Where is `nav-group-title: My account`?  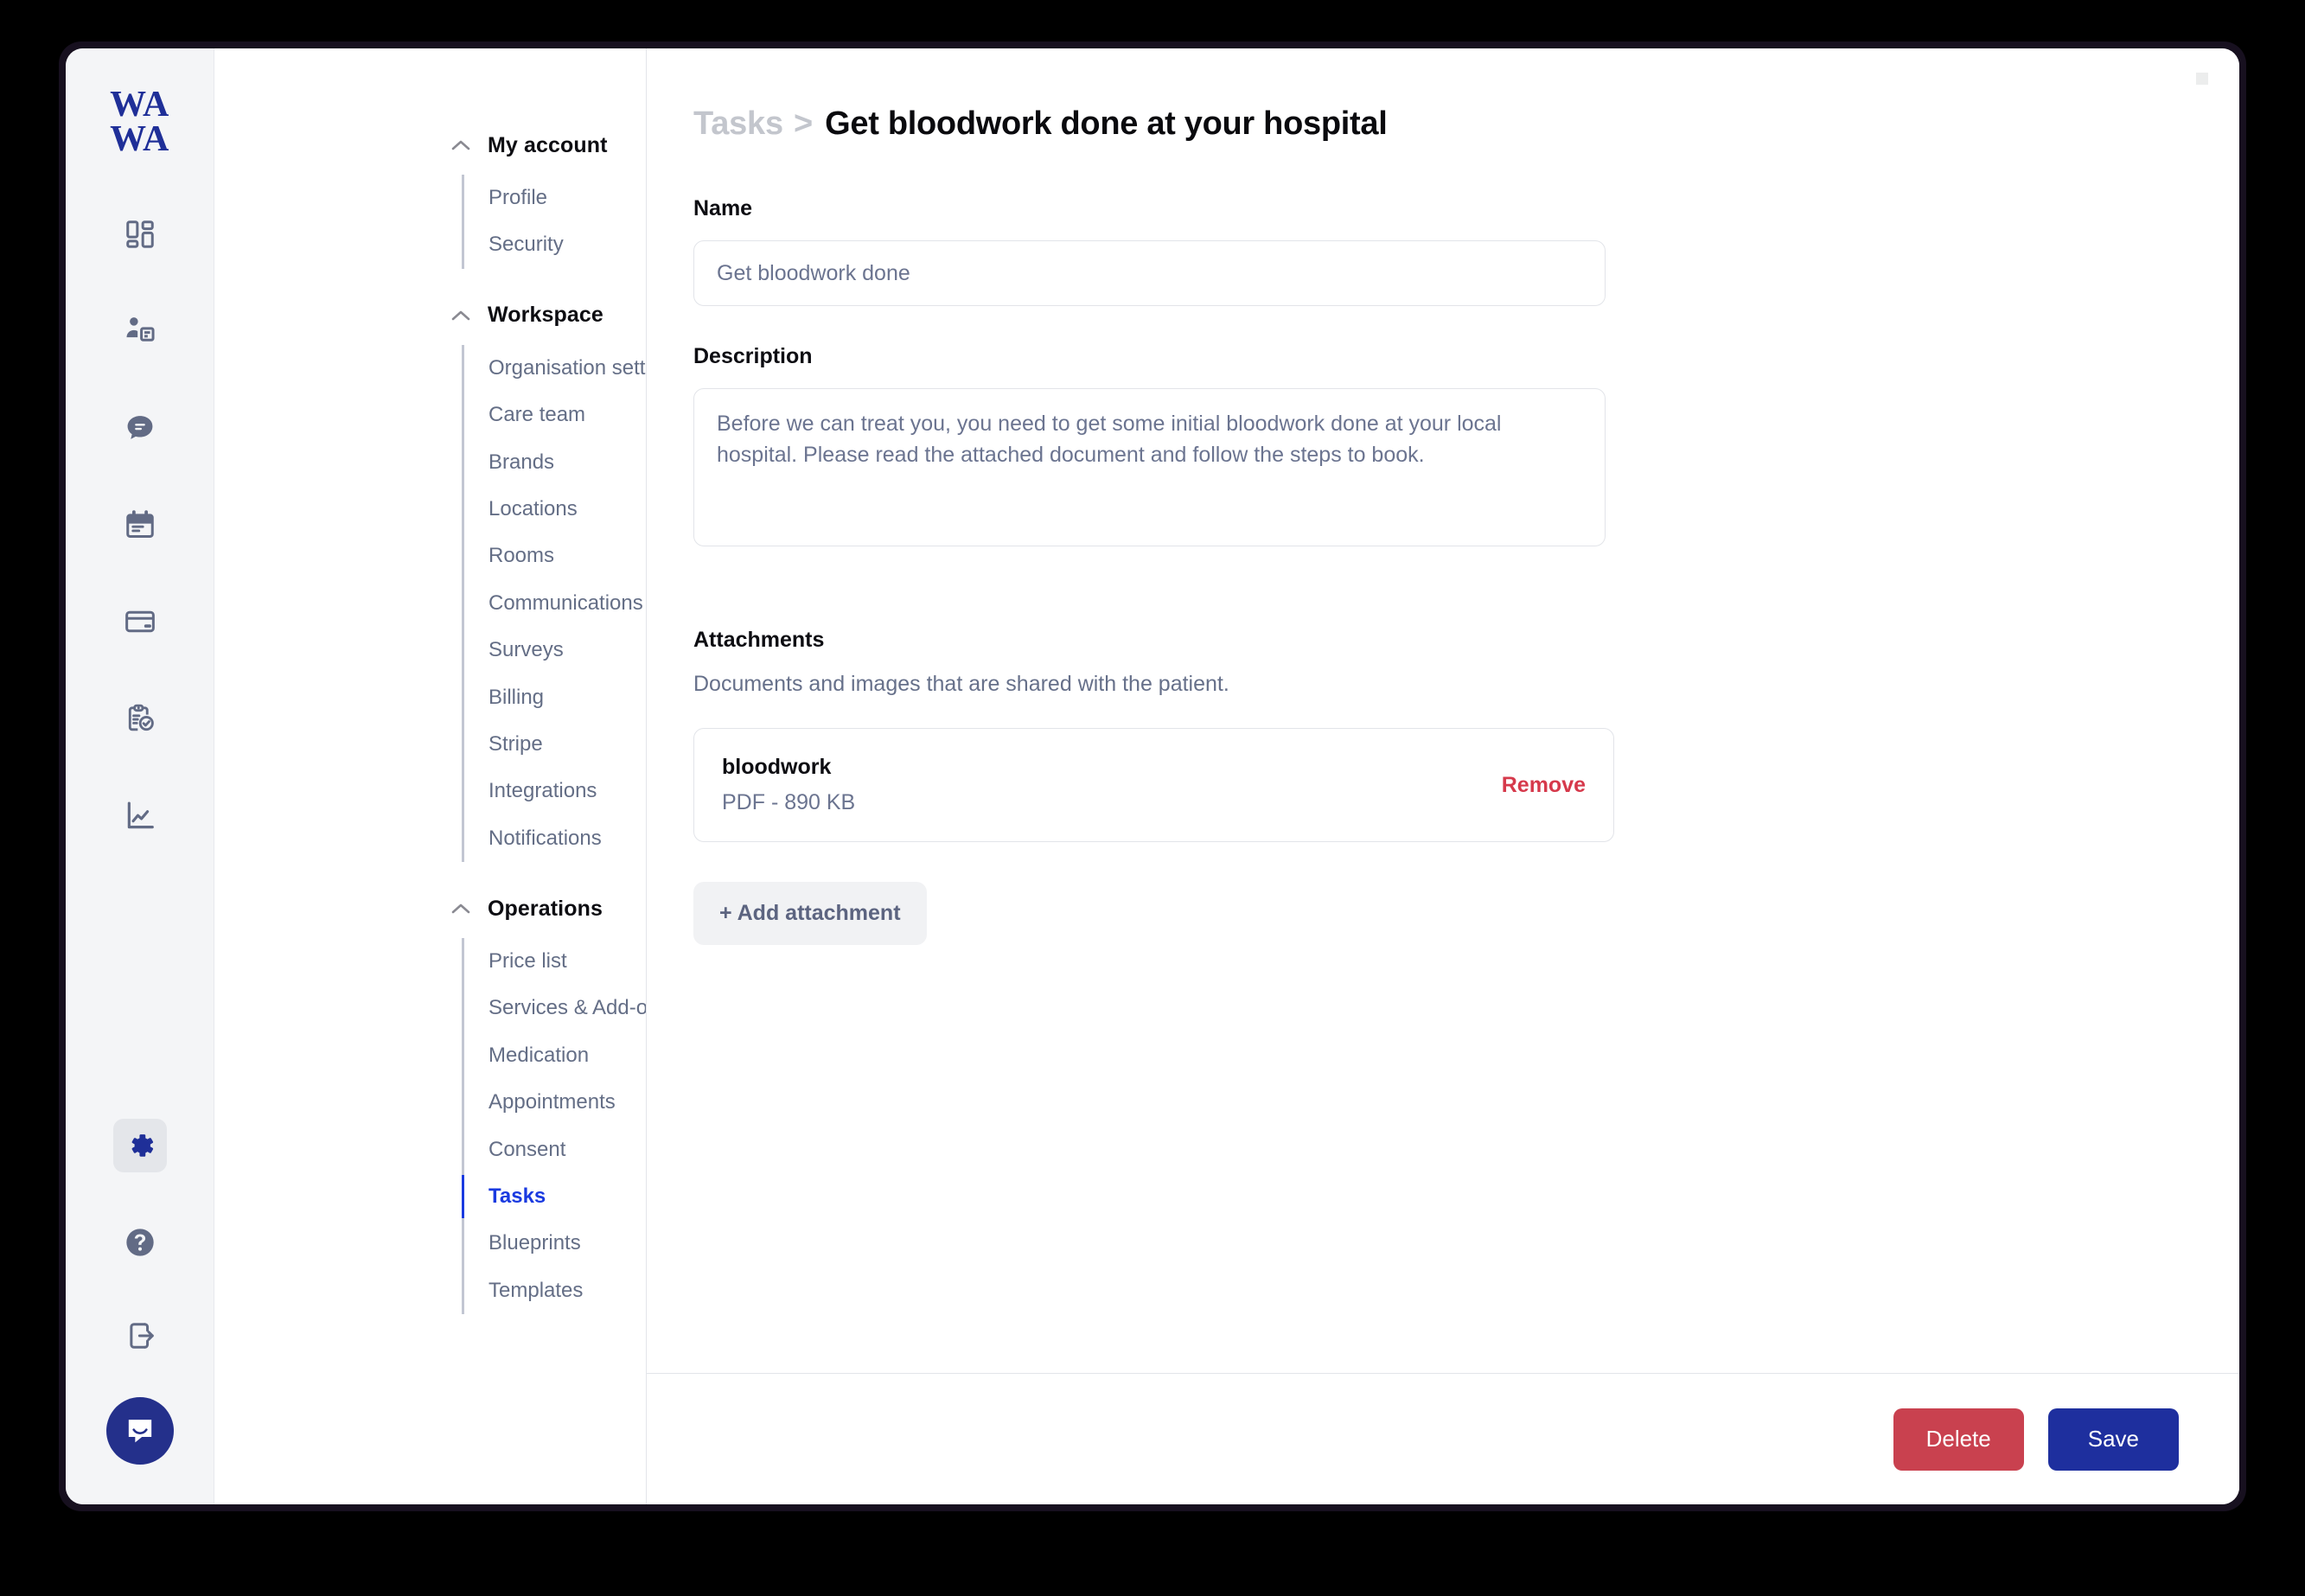
nav-group-title: My account is located at coordinates (548, 144).